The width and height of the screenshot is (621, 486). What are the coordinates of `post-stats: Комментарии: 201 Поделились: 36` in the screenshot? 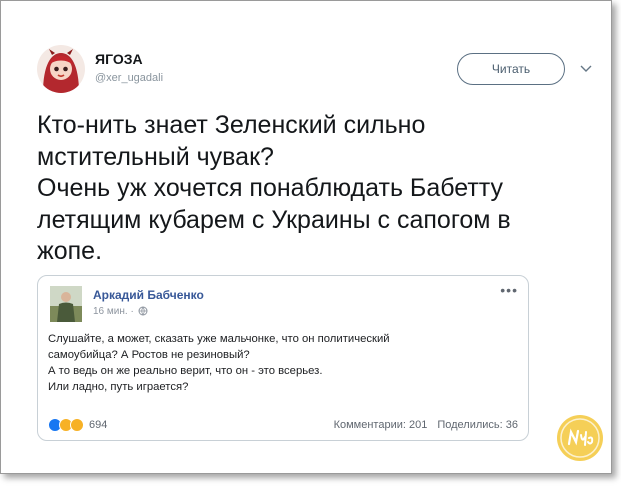 It's located at (426, 425).